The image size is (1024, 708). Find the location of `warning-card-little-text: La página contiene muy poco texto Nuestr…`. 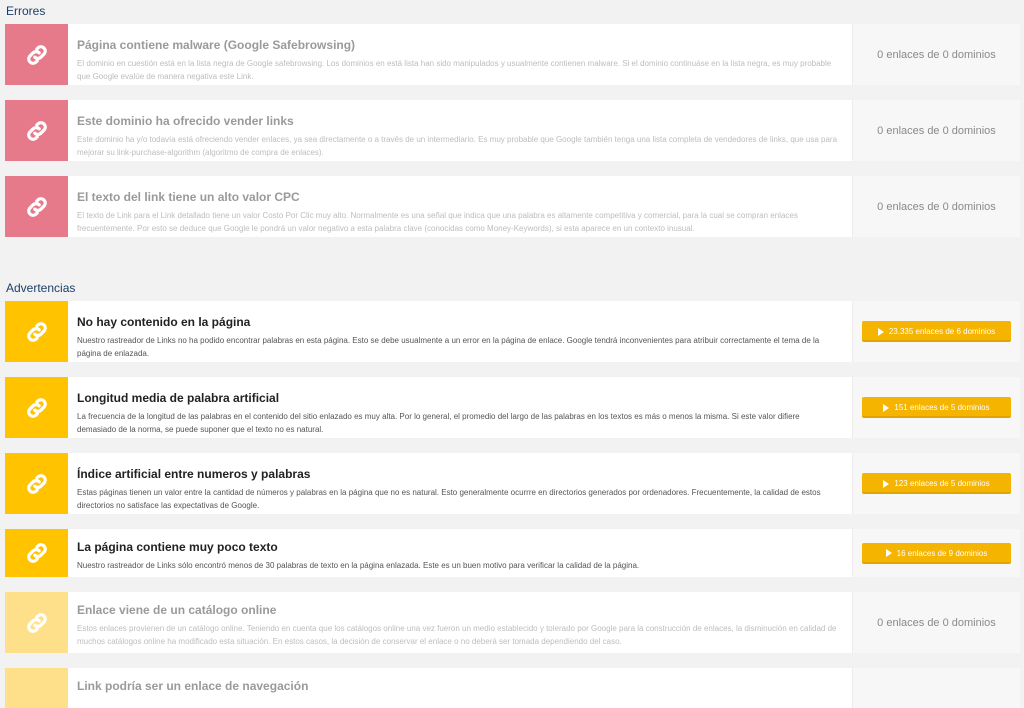

warning-card-little-text: La página contiene muy poco texto Nuestr… is located at coordinates (512, 553).